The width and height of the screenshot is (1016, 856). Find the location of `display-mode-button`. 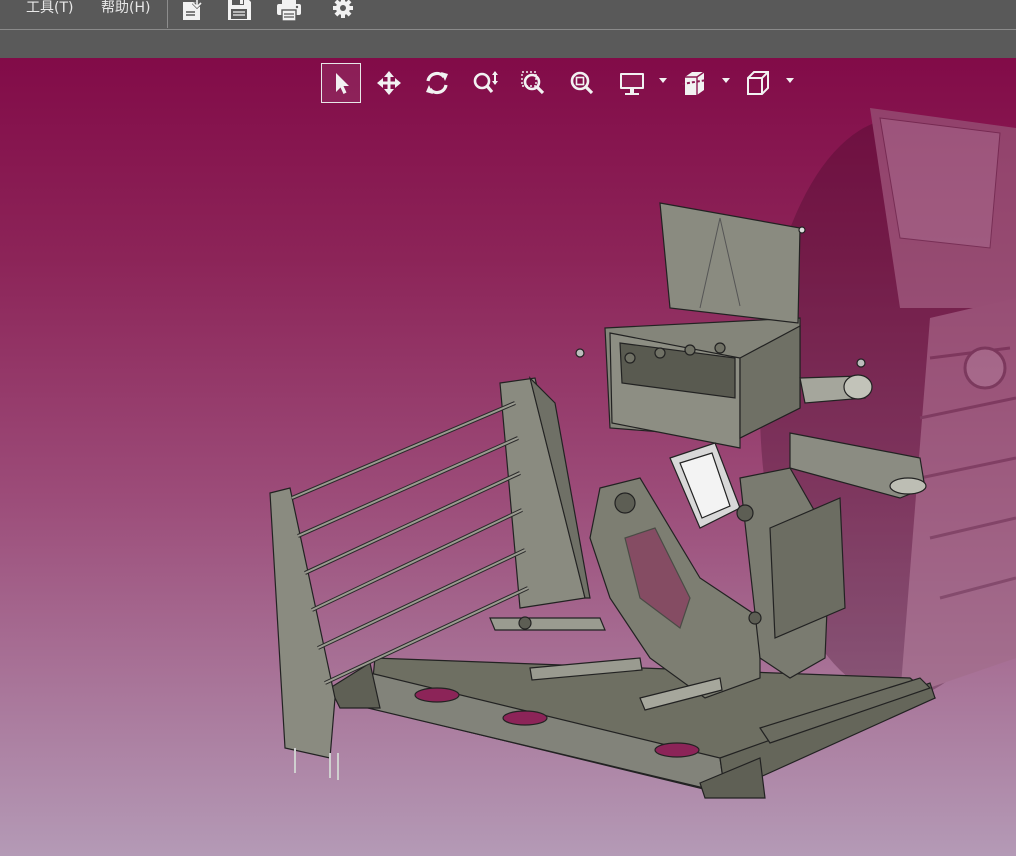

display-mode-button is located at coordinates (632, 83).